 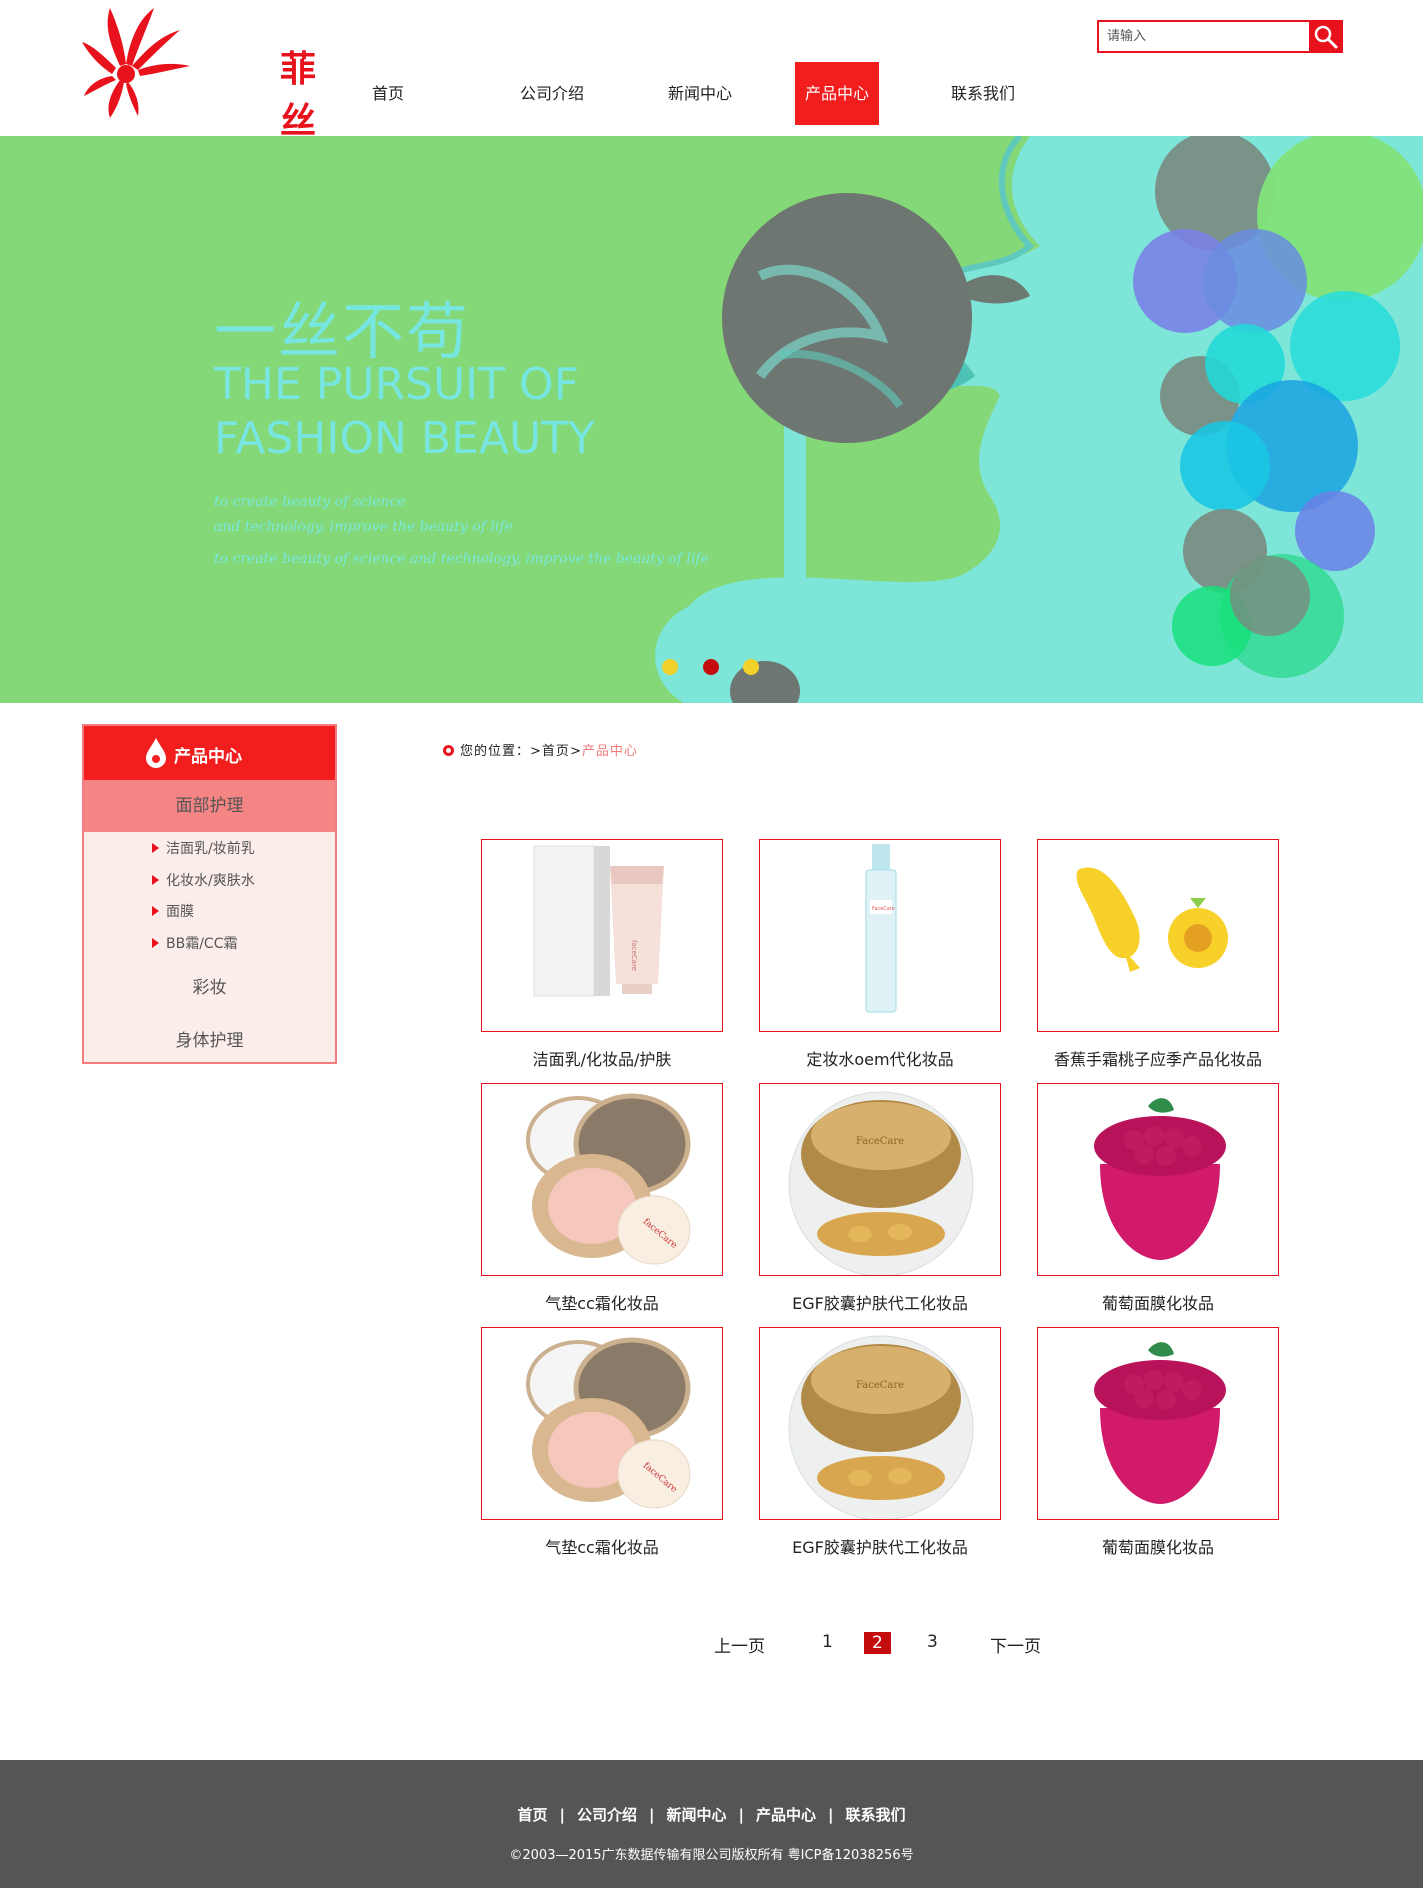 I want to click on footer-link-home: 首页, so click(x=532, y=1815).